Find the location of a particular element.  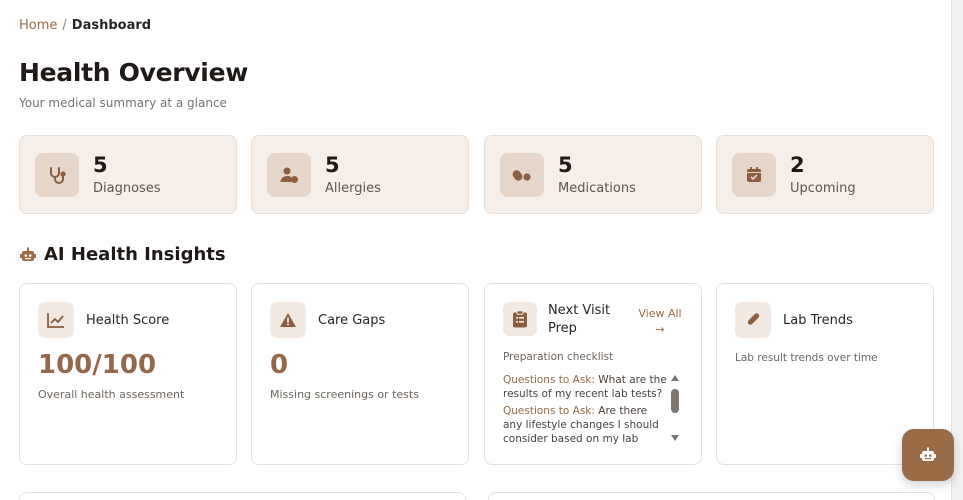

scroll-up-arrow-icon is located at coordinates (675, 378).